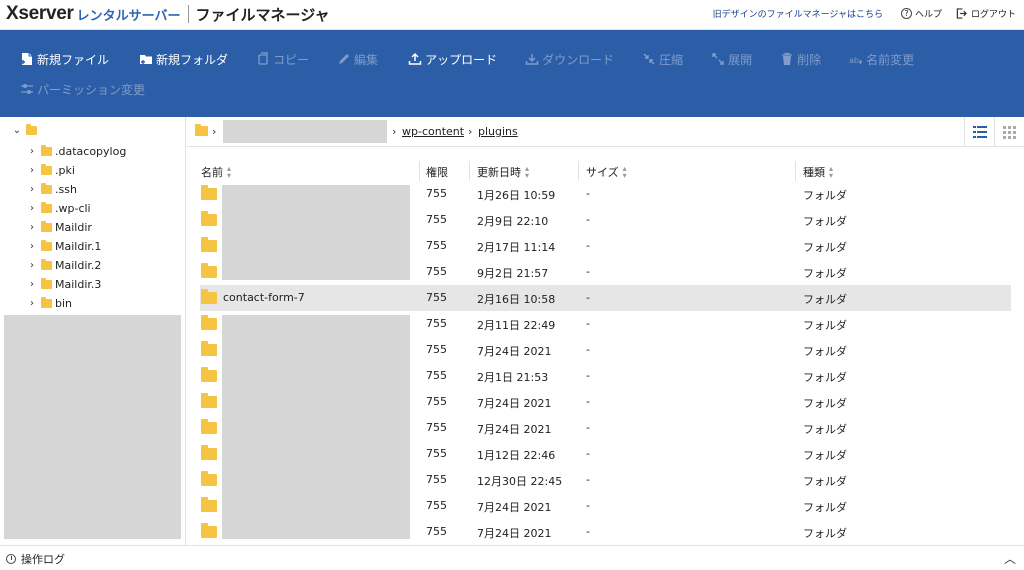 The height and width of the screenshot is (570, 1024). I want to click on tree-item-label: Maildir.1, so click(78, 246).